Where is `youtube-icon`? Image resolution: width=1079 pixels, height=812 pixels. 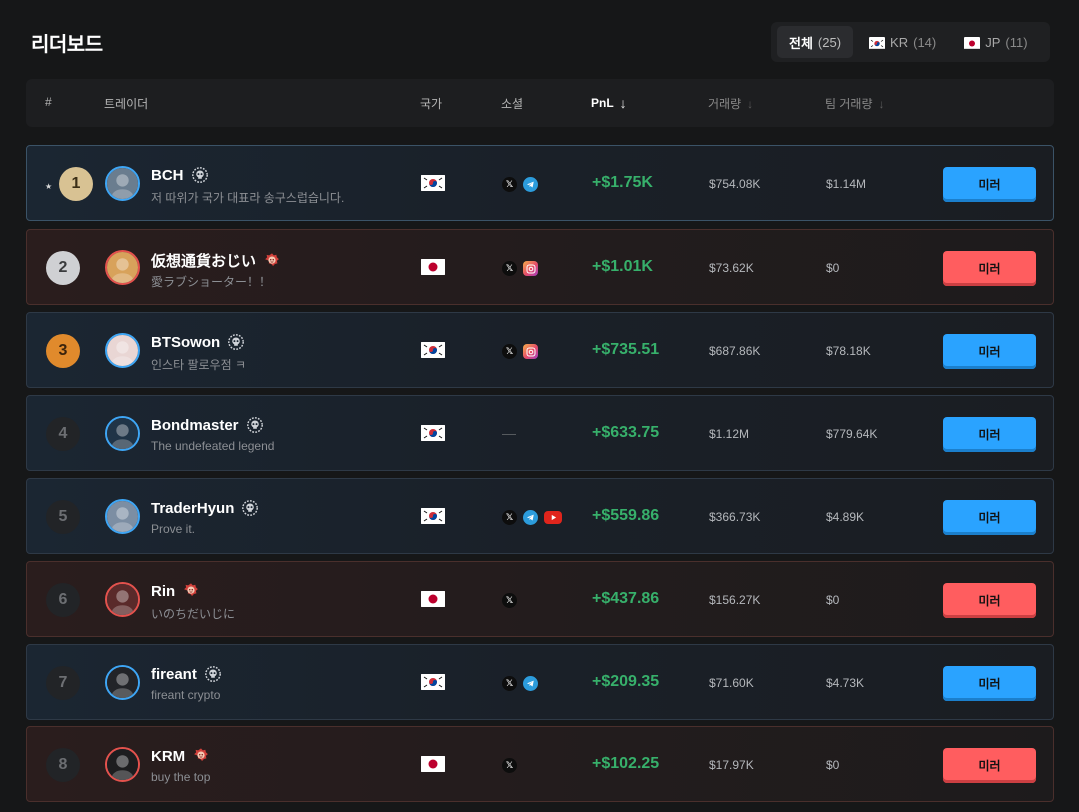
youtube-icon is located at coordinates (553, 517).